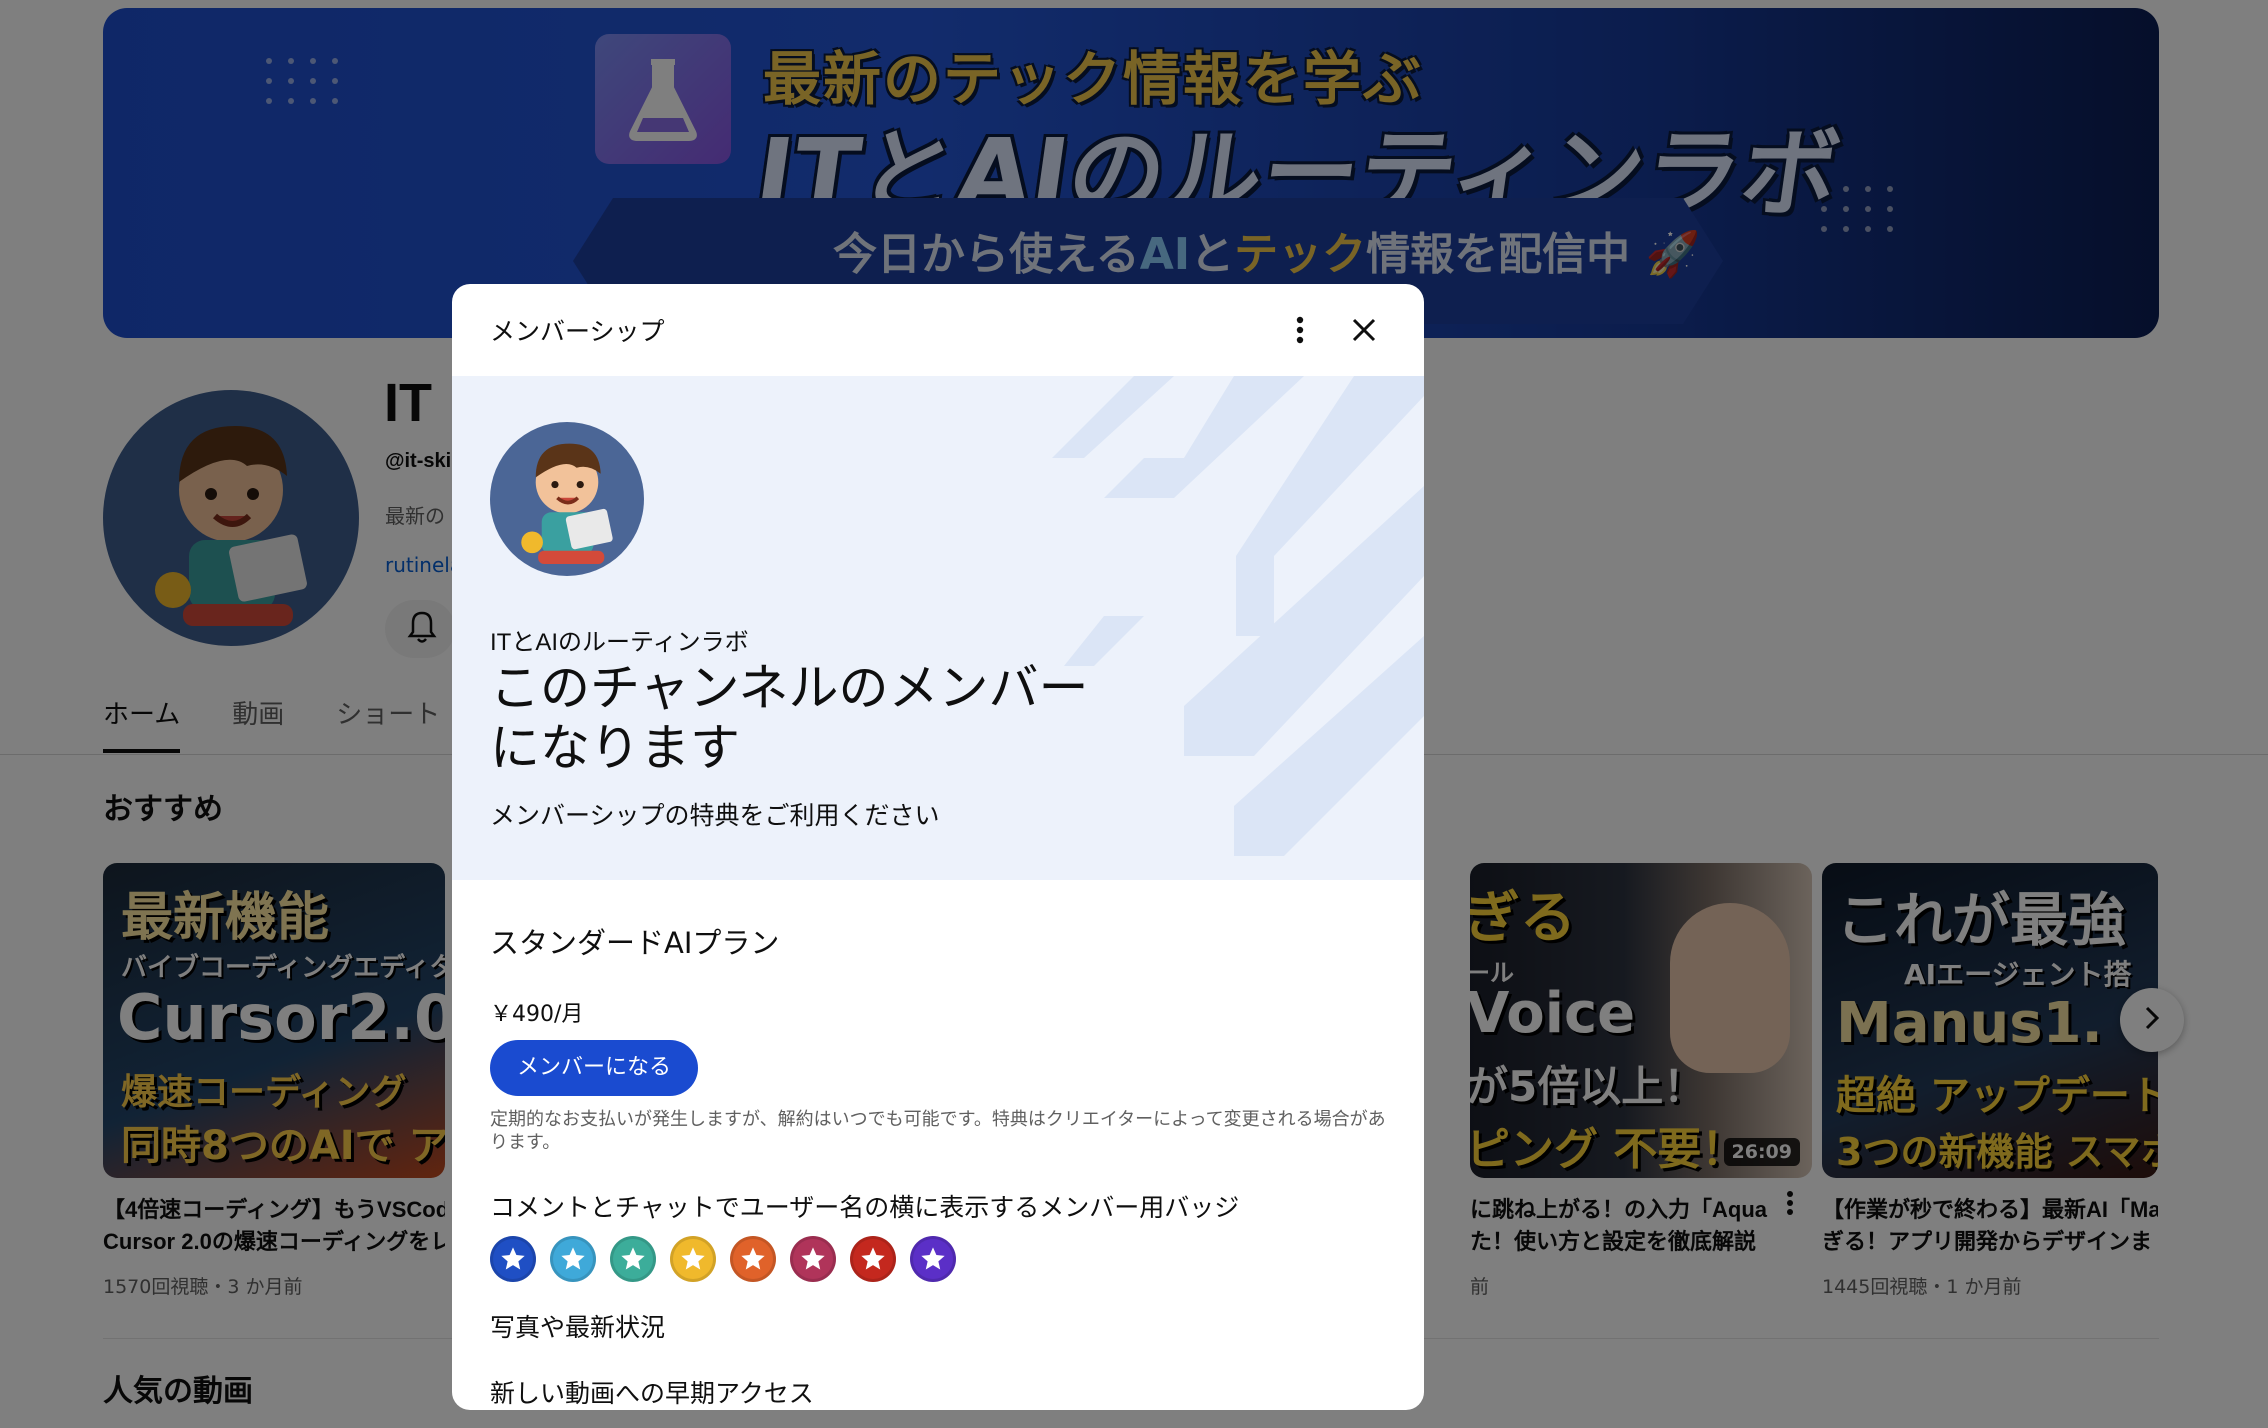  I want to click on dialog-subheading: メンバーシップの特典をご利用ください, so click(715, 815).